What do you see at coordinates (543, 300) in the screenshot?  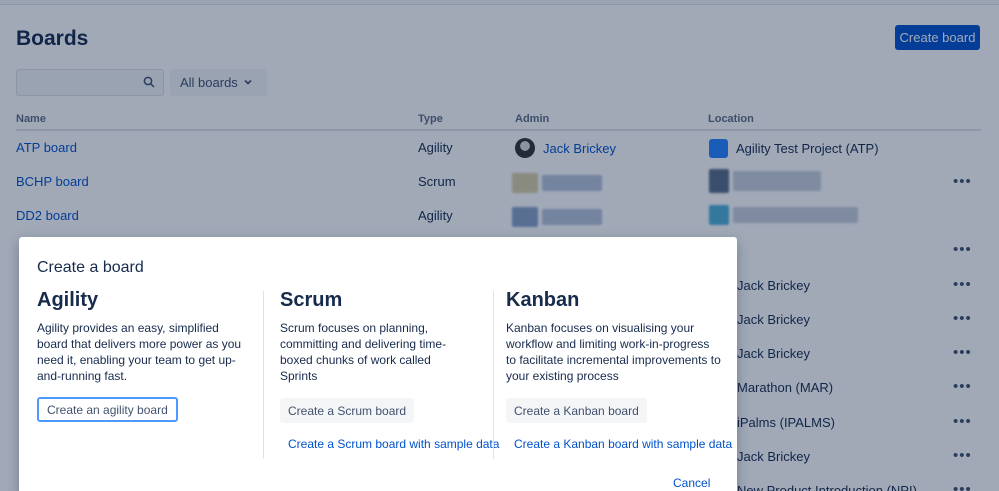 I see `kanban-title: Kanban` at bounding box center [543, 300].